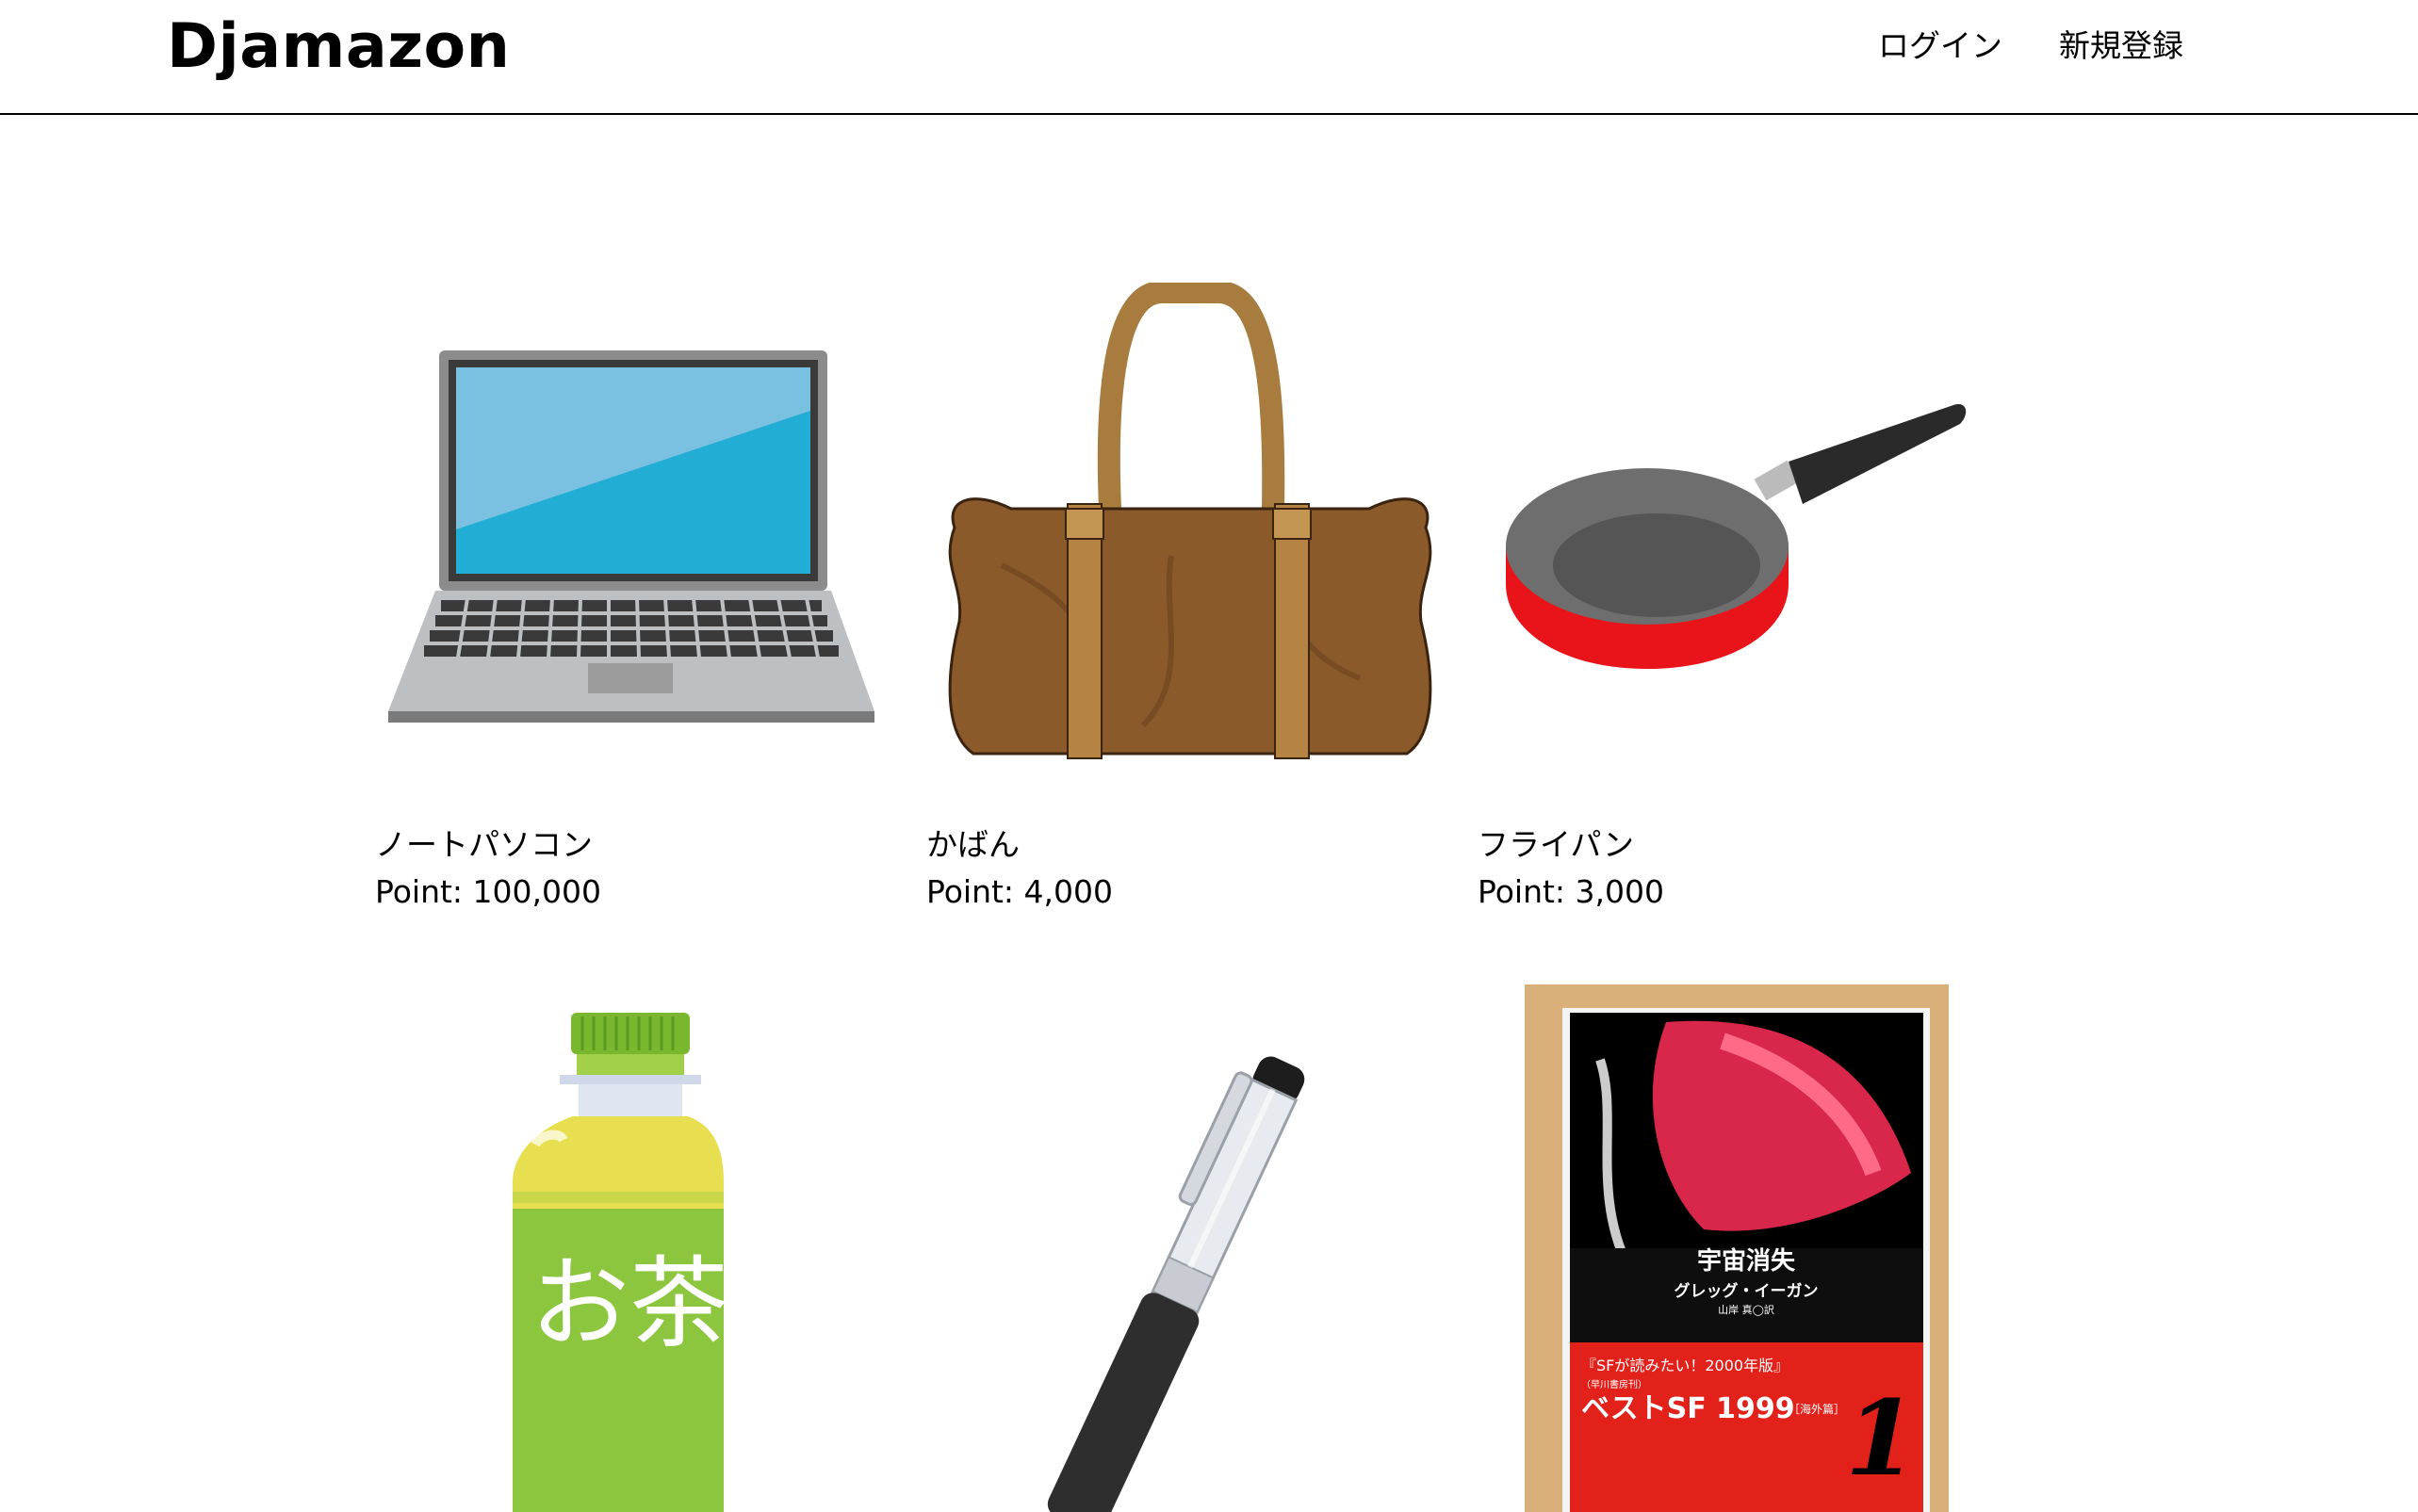  What do you see at coordinates (1685, 1365) in the screenshot?
I see `book-band-line1: 『SFが読みたい！2000年版』` at bounding box center [1685, 1365].